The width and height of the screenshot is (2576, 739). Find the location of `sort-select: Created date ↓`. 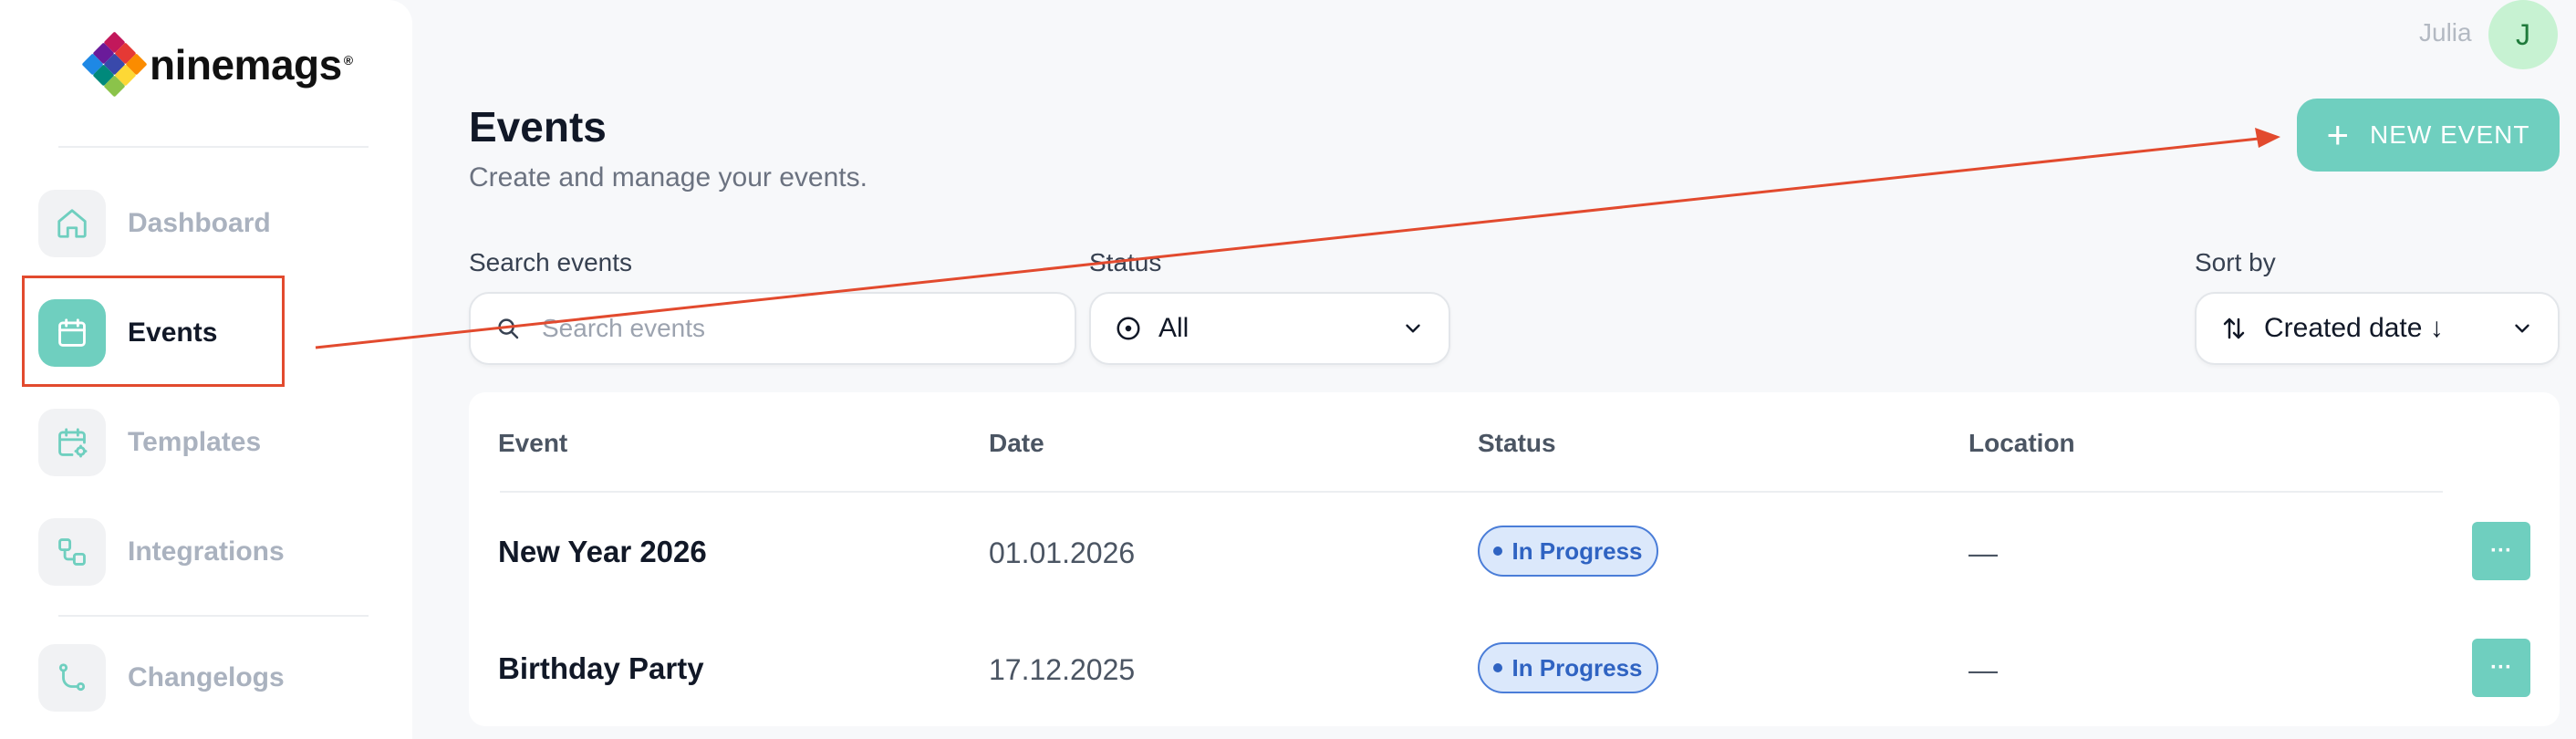

sort-select: Created date ↓ is located at coordinates (2377, 328).